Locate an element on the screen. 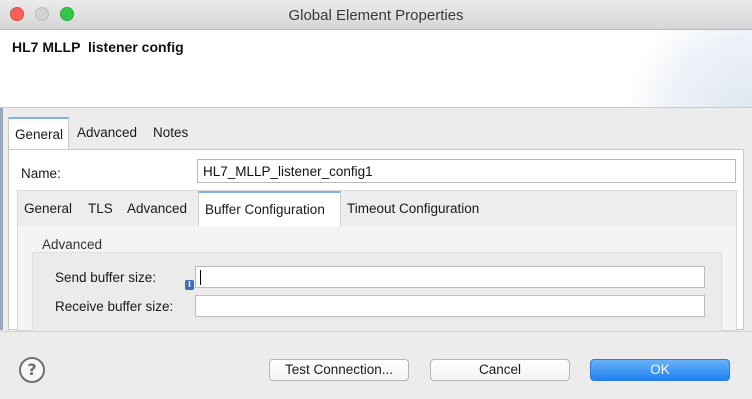 The height and width of the screenshot is (399, 752). header-decoration is located at coordinates (682, 68).